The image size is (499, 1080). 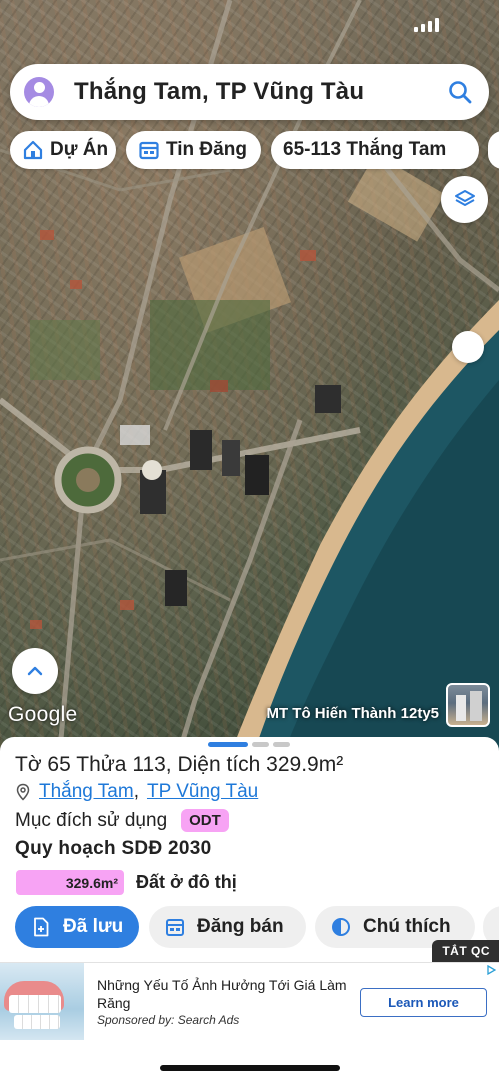 What do you see at coordinates (152, 470) in the screenshot?
I see `dome-roof` at bounding box center [152, 470].